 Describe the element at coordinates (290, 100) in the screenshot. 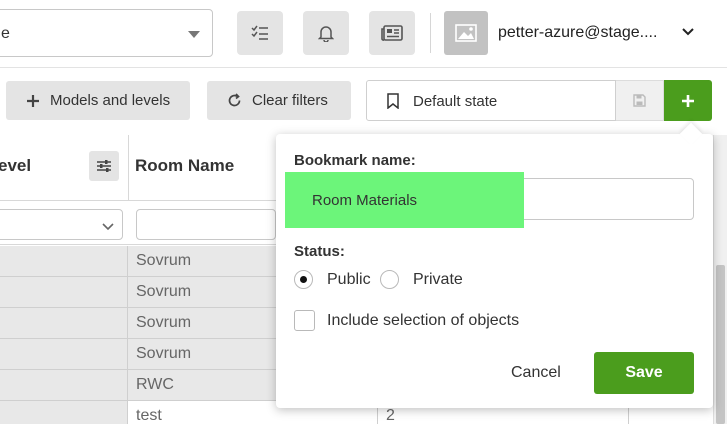

I see `clear-filters-label: Clear filters` at that location.